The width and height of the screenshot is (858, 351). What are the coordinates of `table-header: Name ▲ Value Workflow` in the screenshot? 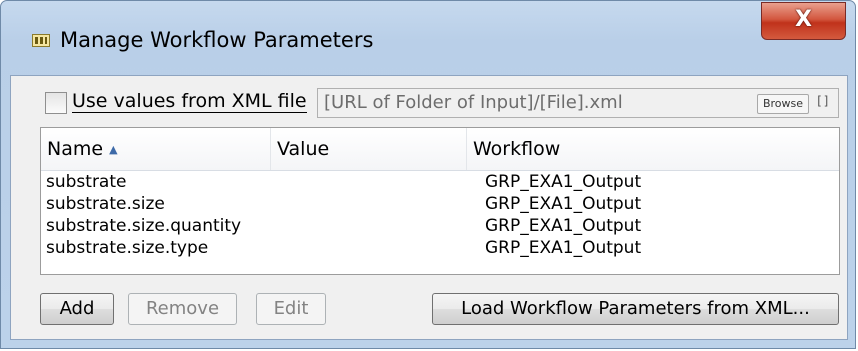 It's located at (440, 149).